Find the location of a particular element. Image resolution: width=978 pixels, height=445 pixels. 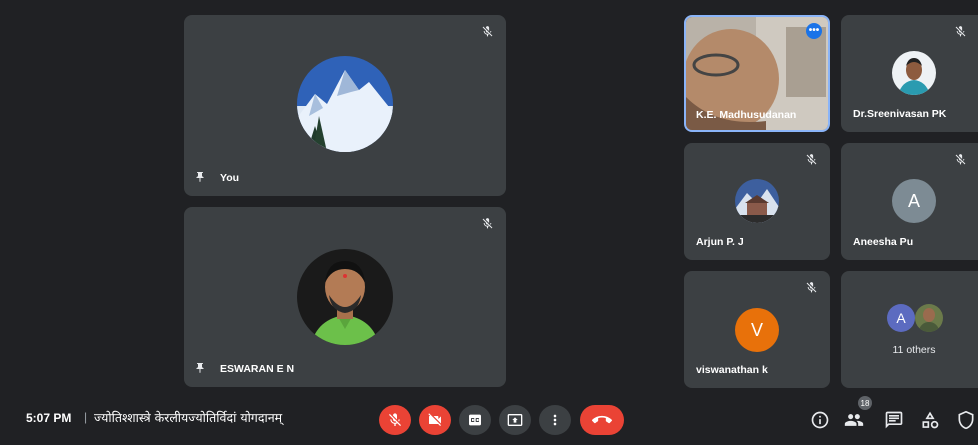

participant-name: viswanathan k is located at coordinates (732, 370).